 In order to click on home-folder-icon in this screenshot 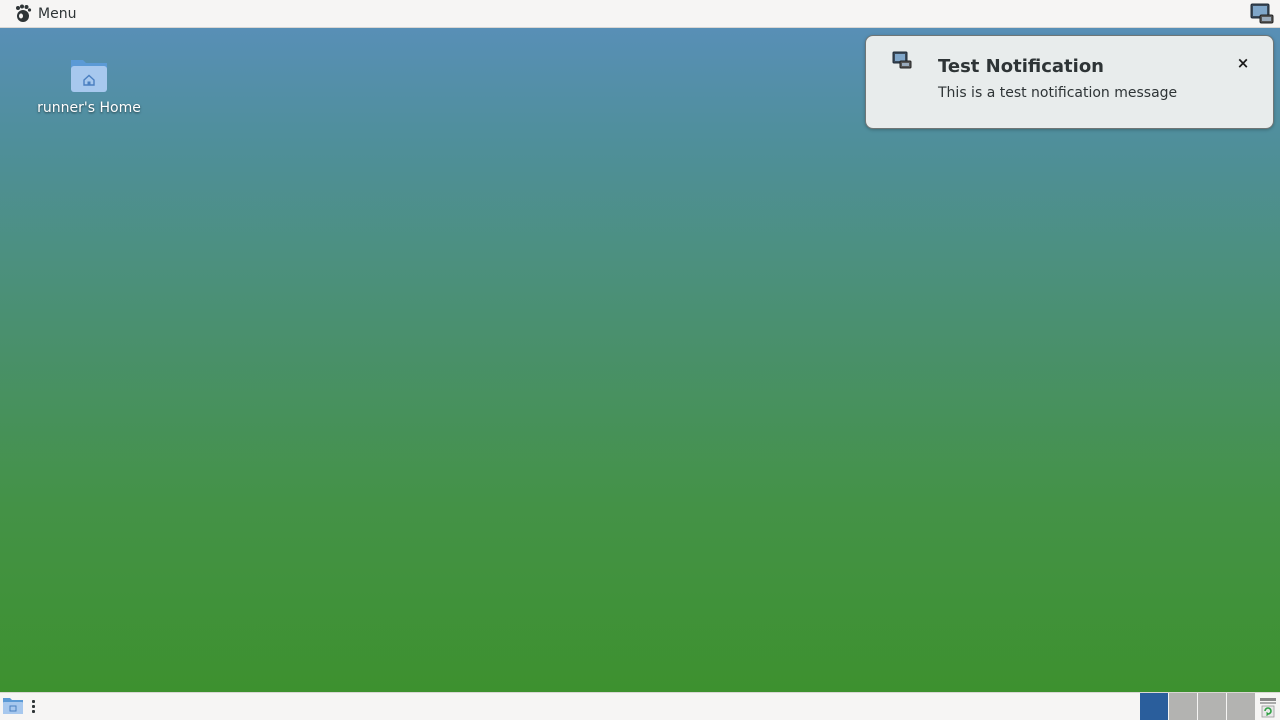, I will do `click(89, 74)`.